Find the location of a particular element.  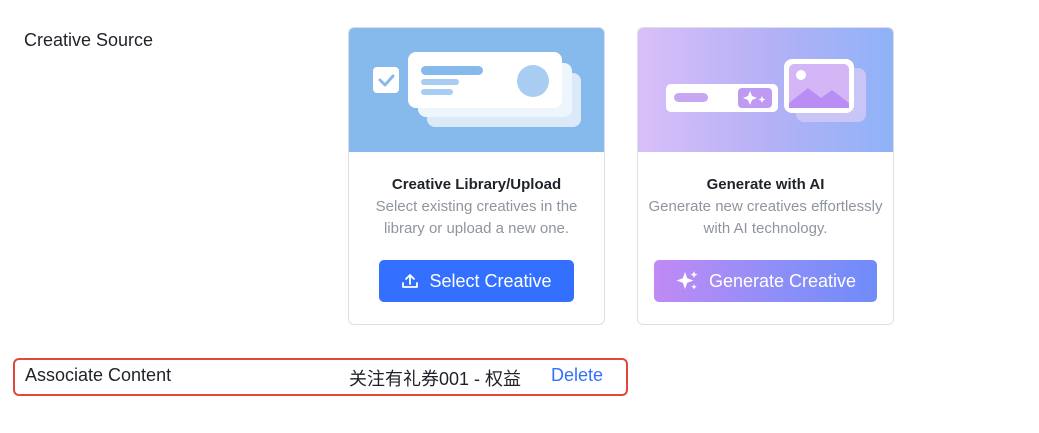

library-illustration-icon is located at coordinates (477, 89).